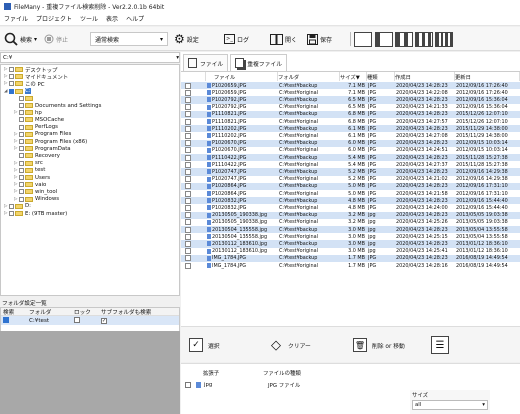  What do you see at coordinates (89, 18) in the screenshot?
I see `menu-tools: ツール` at bounding box center [89, 18].